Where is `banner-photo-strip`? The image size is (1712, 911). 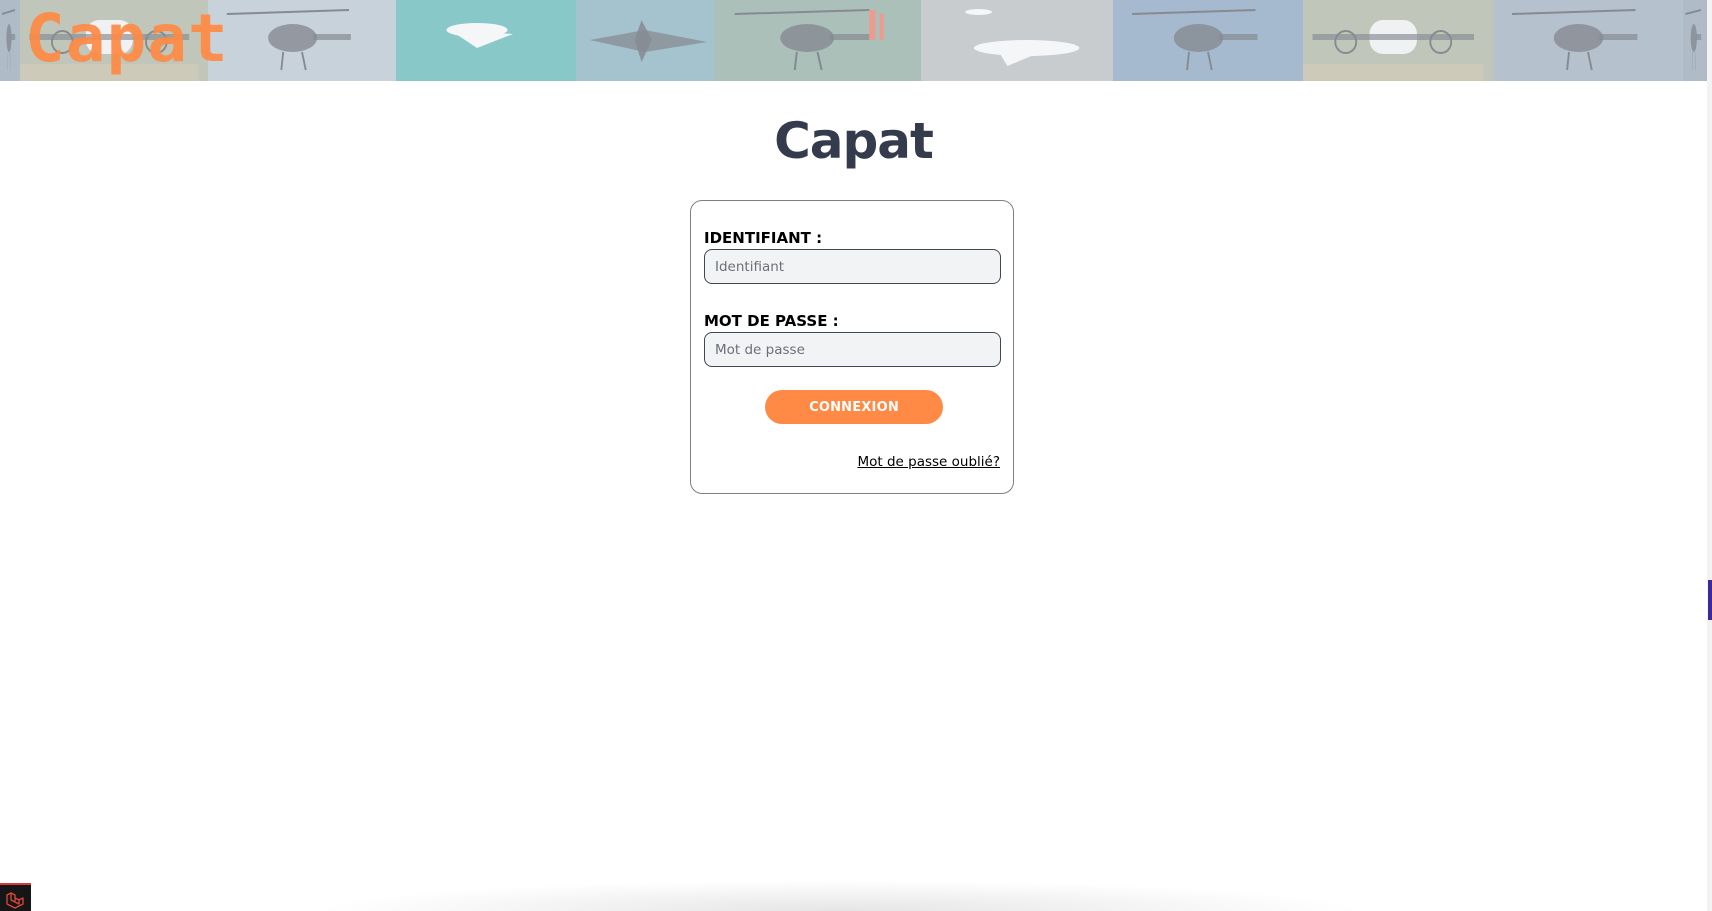
banner-photo-strip is located at coordinates (853, 40).